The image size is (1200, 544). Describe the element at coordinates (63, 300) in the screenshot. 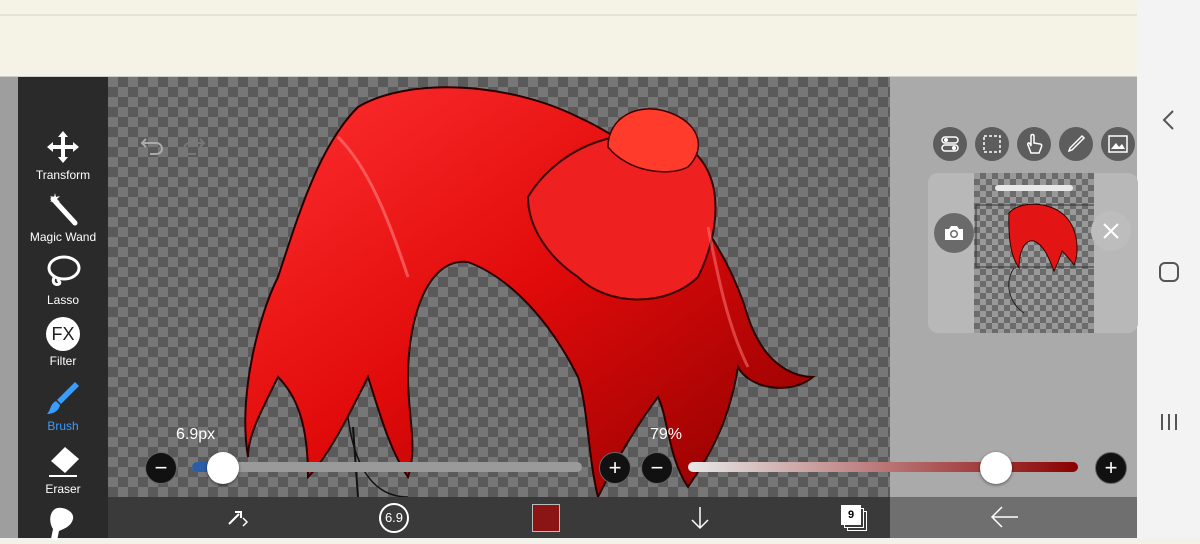

I see `tool-label: Lasso` at that location.